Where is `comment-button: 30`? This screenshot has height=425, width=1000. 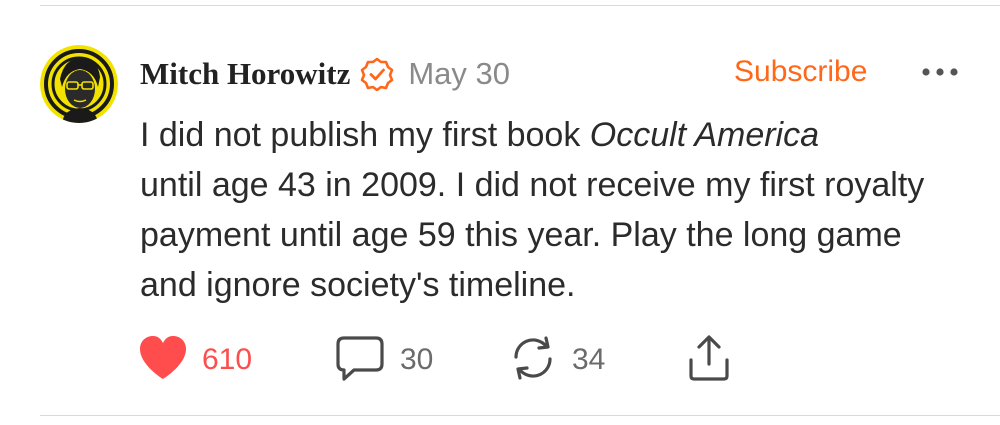 comment-button: 30 is located at coordinates (383, 360).